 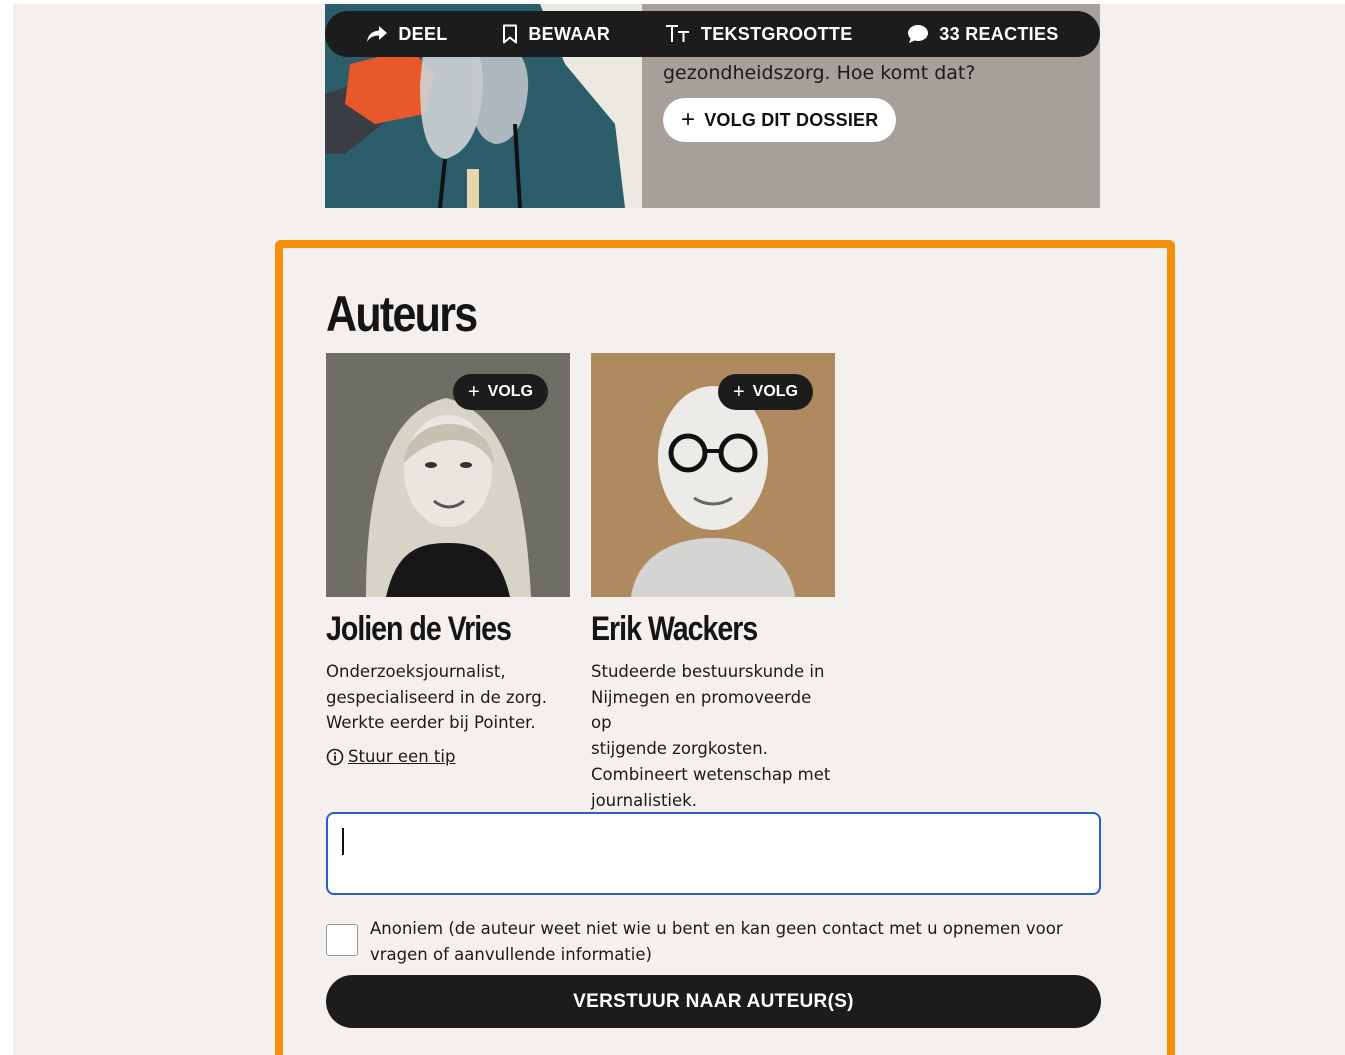 I want to click on dossier-description: gezondheidszorg. Hoe komt dat?, so click(x=819, y=73).